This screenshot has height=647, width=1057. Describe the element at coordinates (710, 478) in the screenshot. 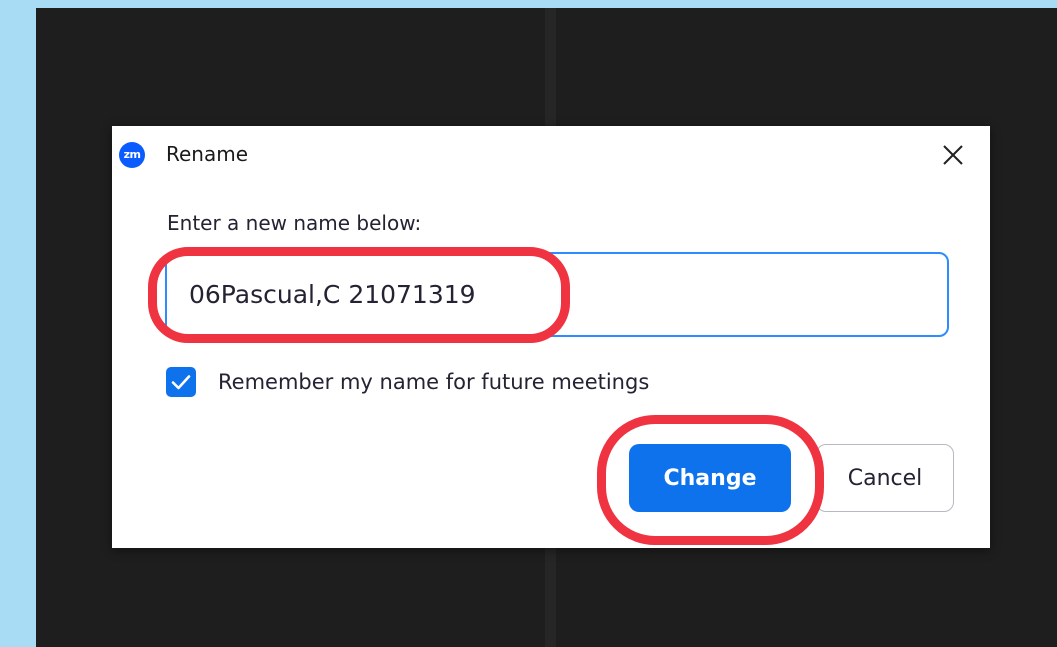

I see `change-button: Change` at that location.